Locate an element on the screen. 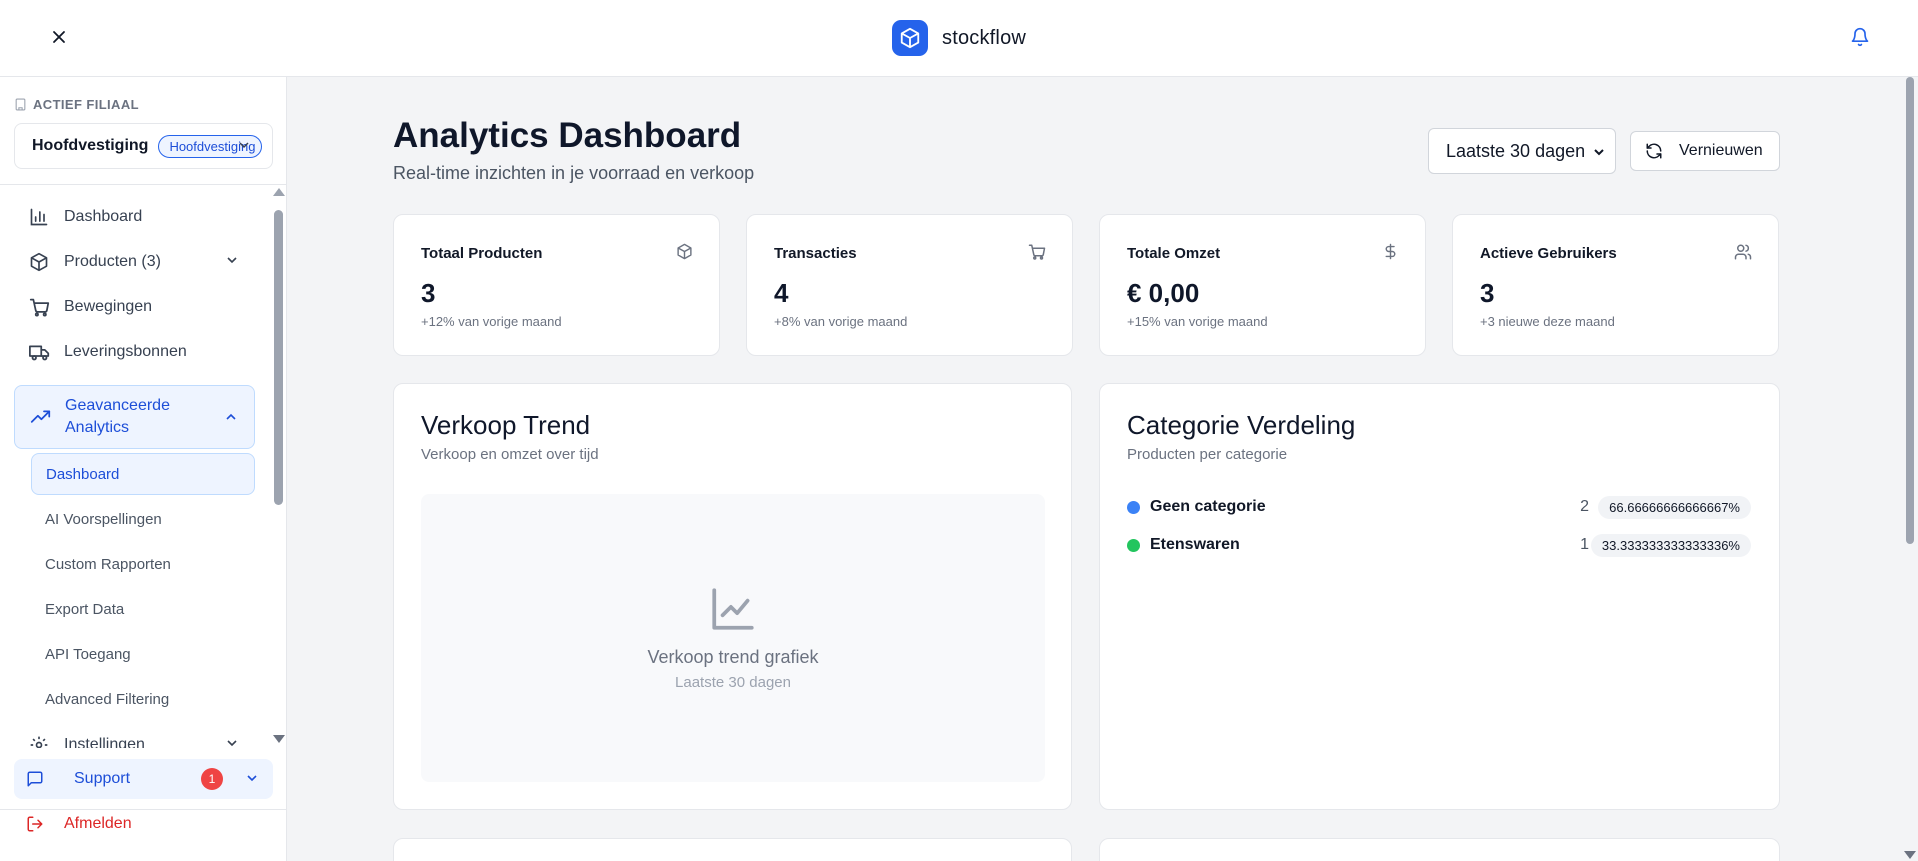 Image resolution: width=1918 pixels, height=861 pixels. sidebar-subitem-export-data: Export Data is located at coordinates (143, 609).